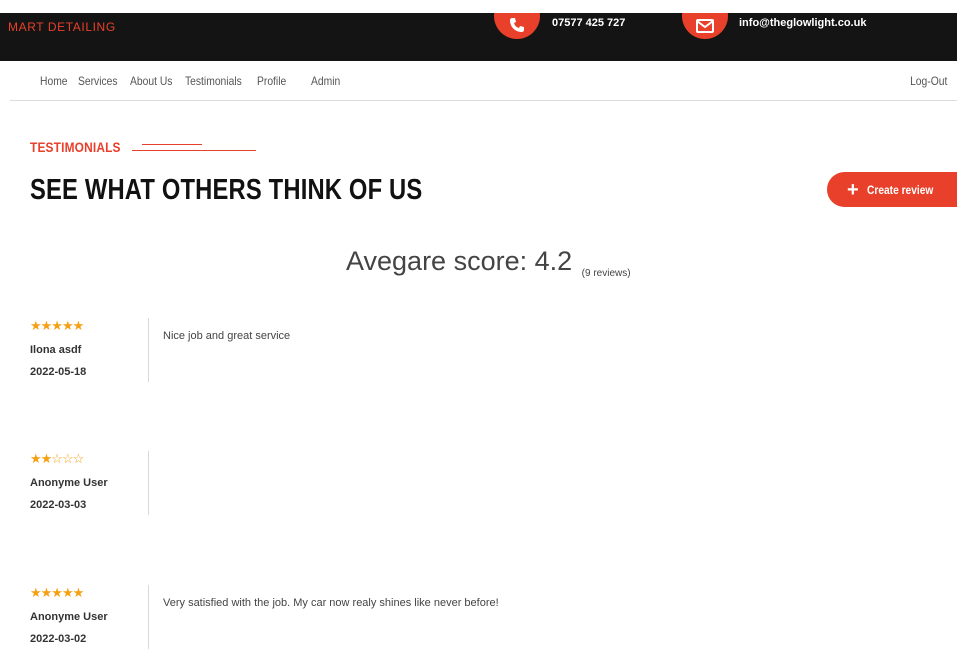 The height and width of the screenshot is (651, 957). What do you see at coordinates (62, 27) in the screenshot?
I see `brand-name: MART DETAILING` at bounding box center [62, 27].